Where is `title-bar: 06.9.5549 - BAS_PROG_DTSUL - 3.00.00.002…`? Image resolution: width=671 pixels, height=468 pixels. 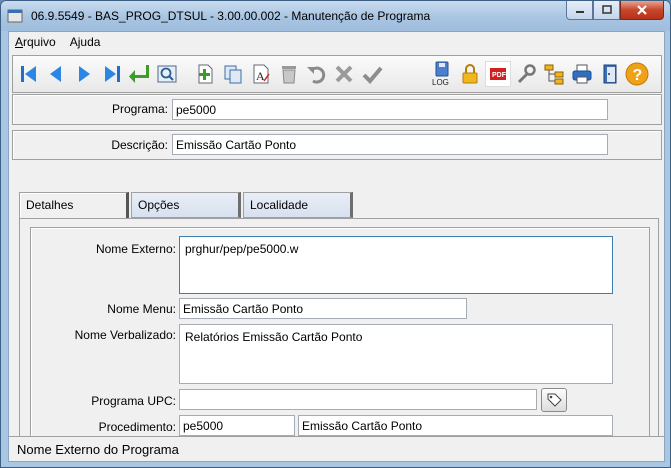 title-bar: 06.9.5549 - BAS_PROG_DTSUL - 3.00.00.002… is located at coordinates (335, 16).